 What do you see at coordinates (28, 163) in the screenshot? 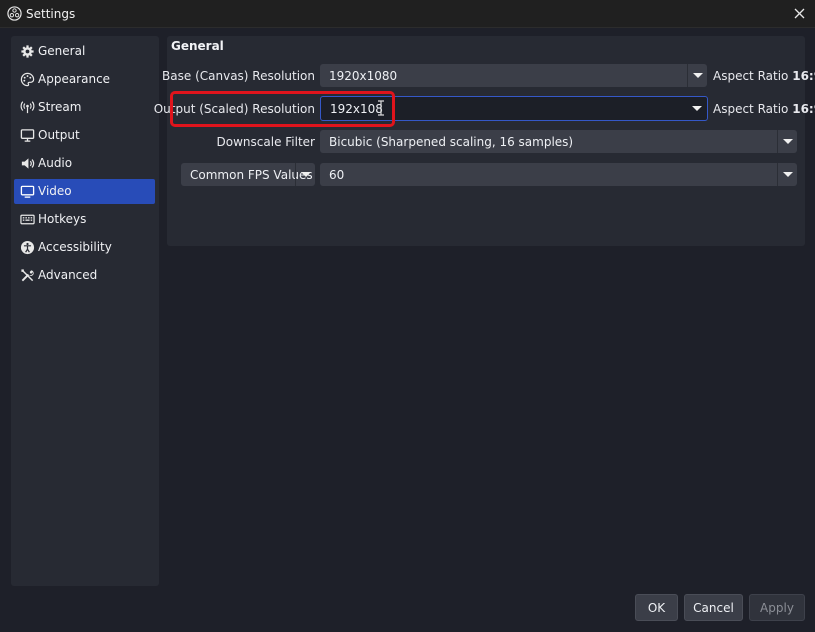
I see `speaker-icon` at bounding box center [28, 163].